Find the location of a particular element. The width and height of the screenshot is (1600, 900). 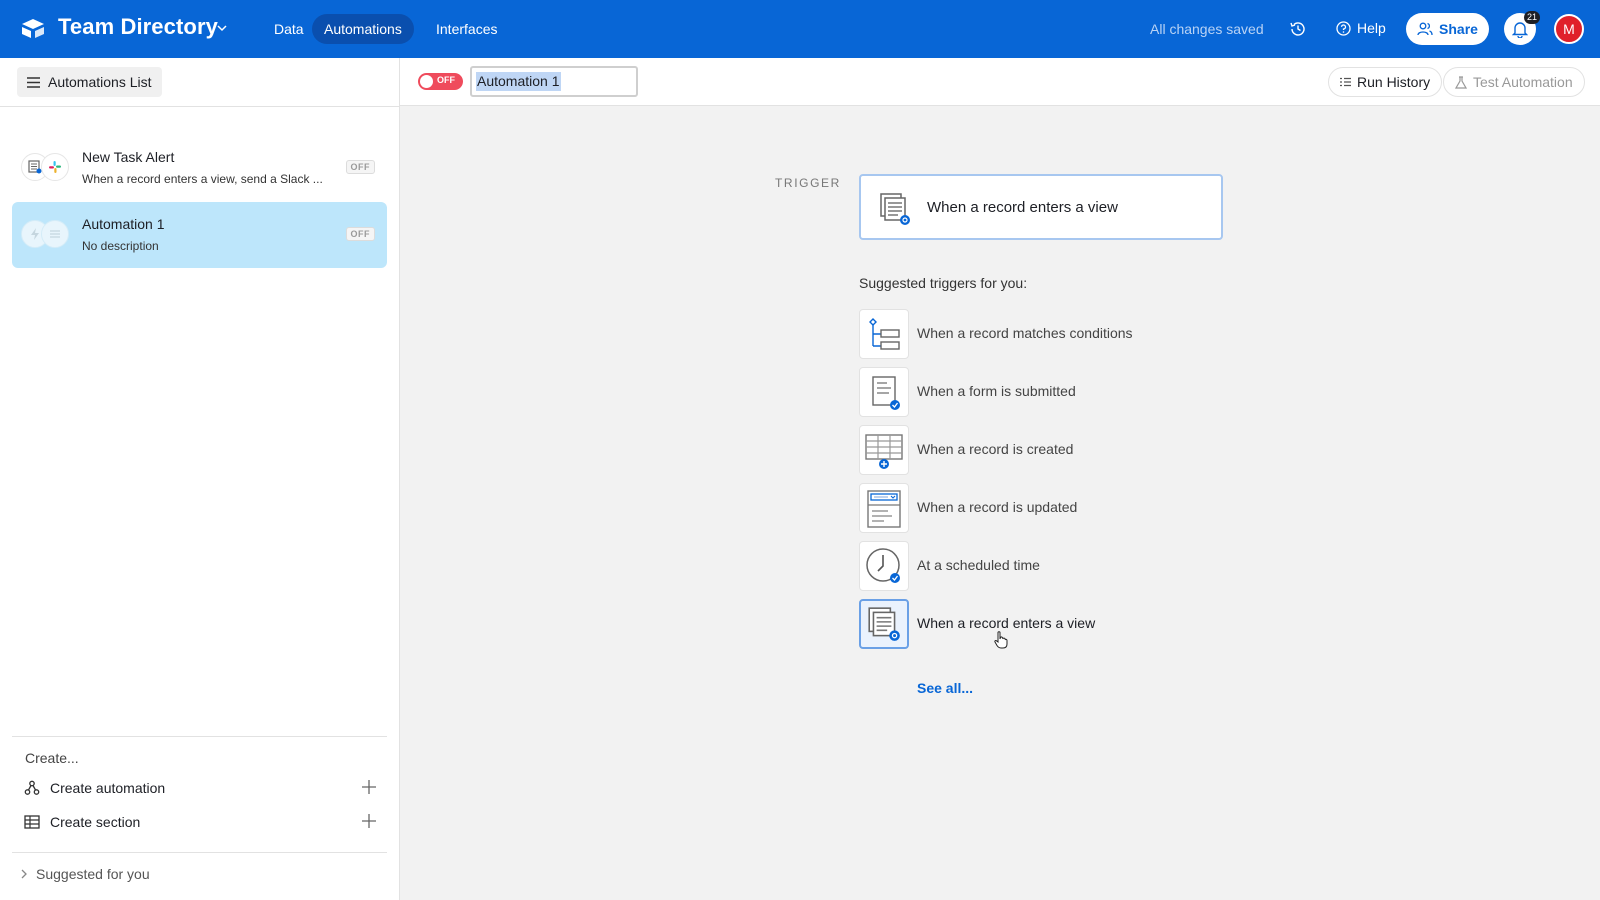

automation-name: Automation 1 is located at coordinates (123, 224).